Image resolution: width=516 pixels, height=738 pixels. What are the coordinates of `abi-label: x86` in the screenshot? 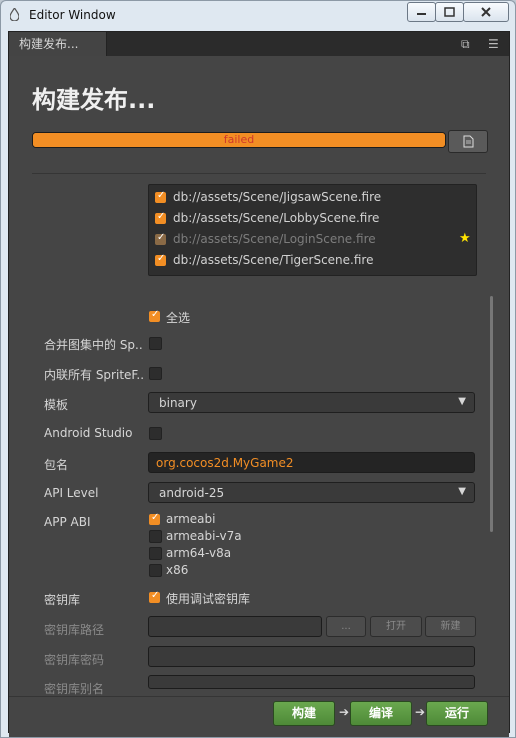 It's located at (177, 570).